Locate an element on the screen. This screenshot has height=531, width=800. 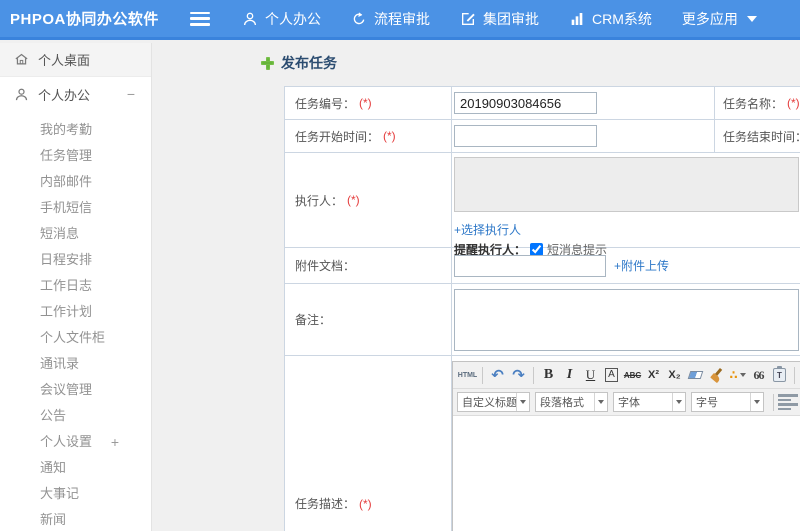
nav-menu: 个人办公 流程审批 集团审批 CRM系统 更多应用 is located at coordinates (514, 19).